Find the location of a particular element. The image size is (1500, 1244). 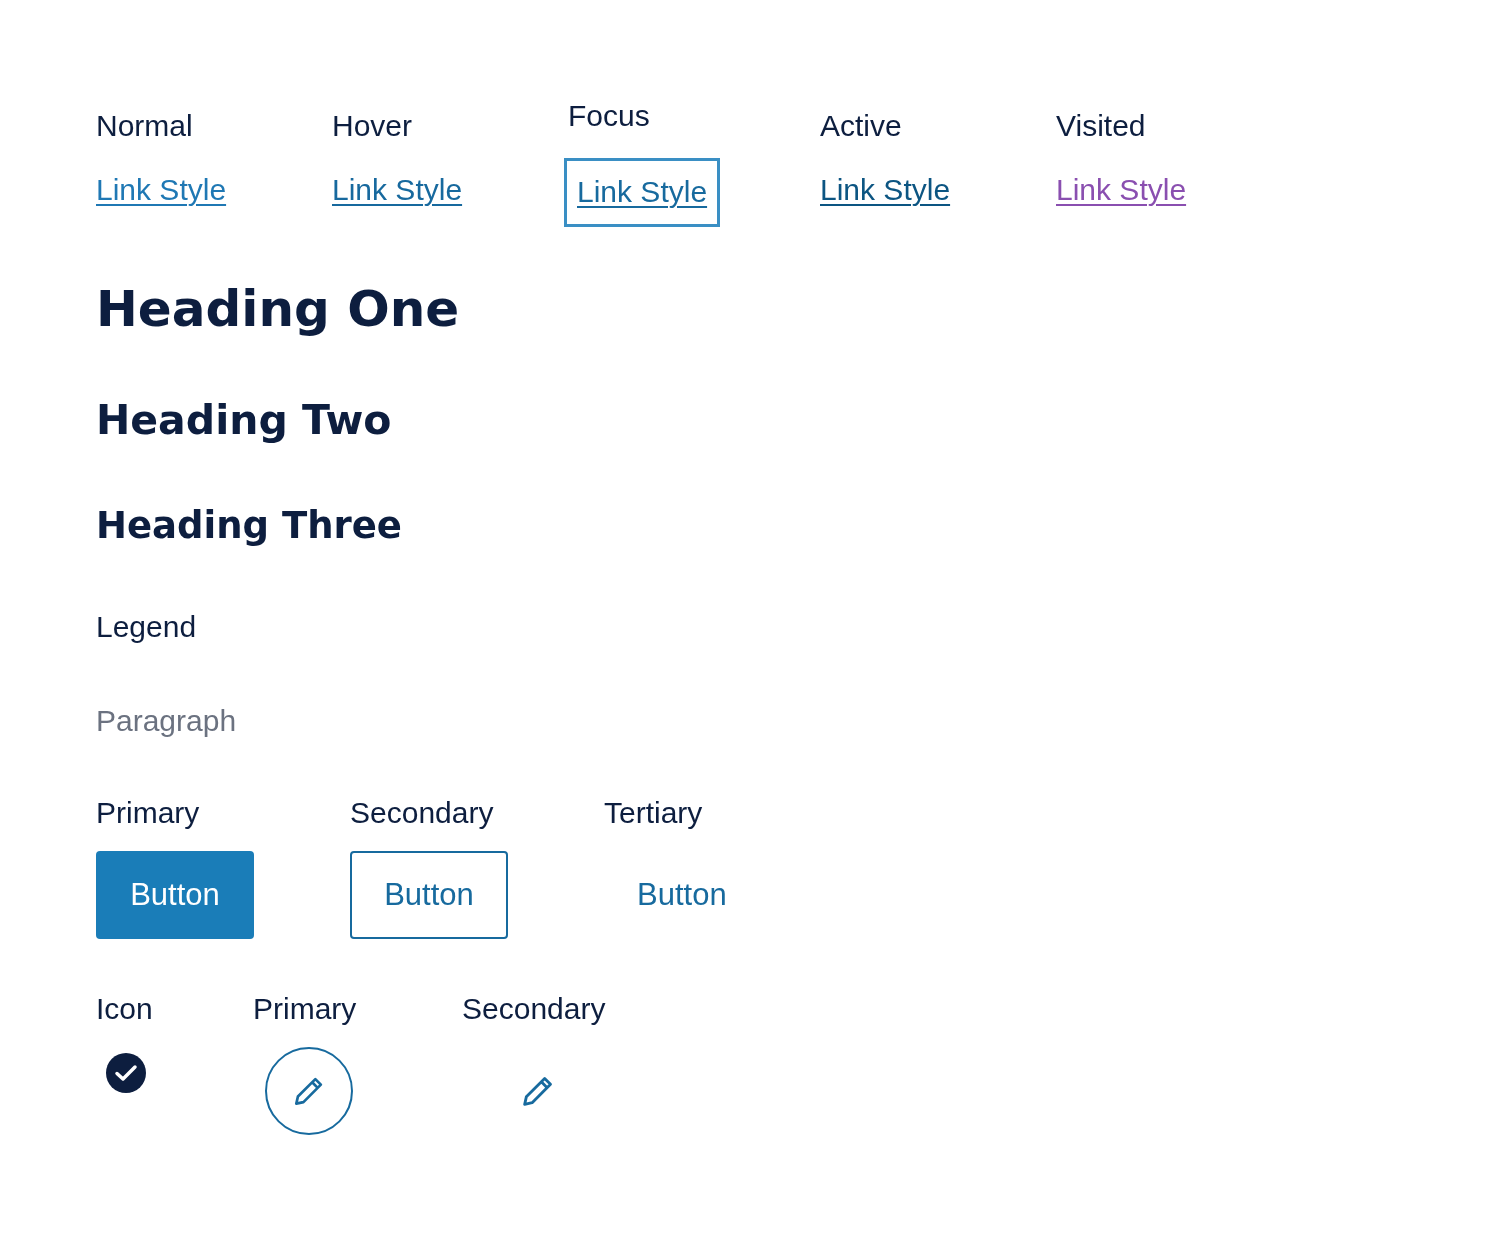

state-label: Hover is located at coordinates (372, 126).